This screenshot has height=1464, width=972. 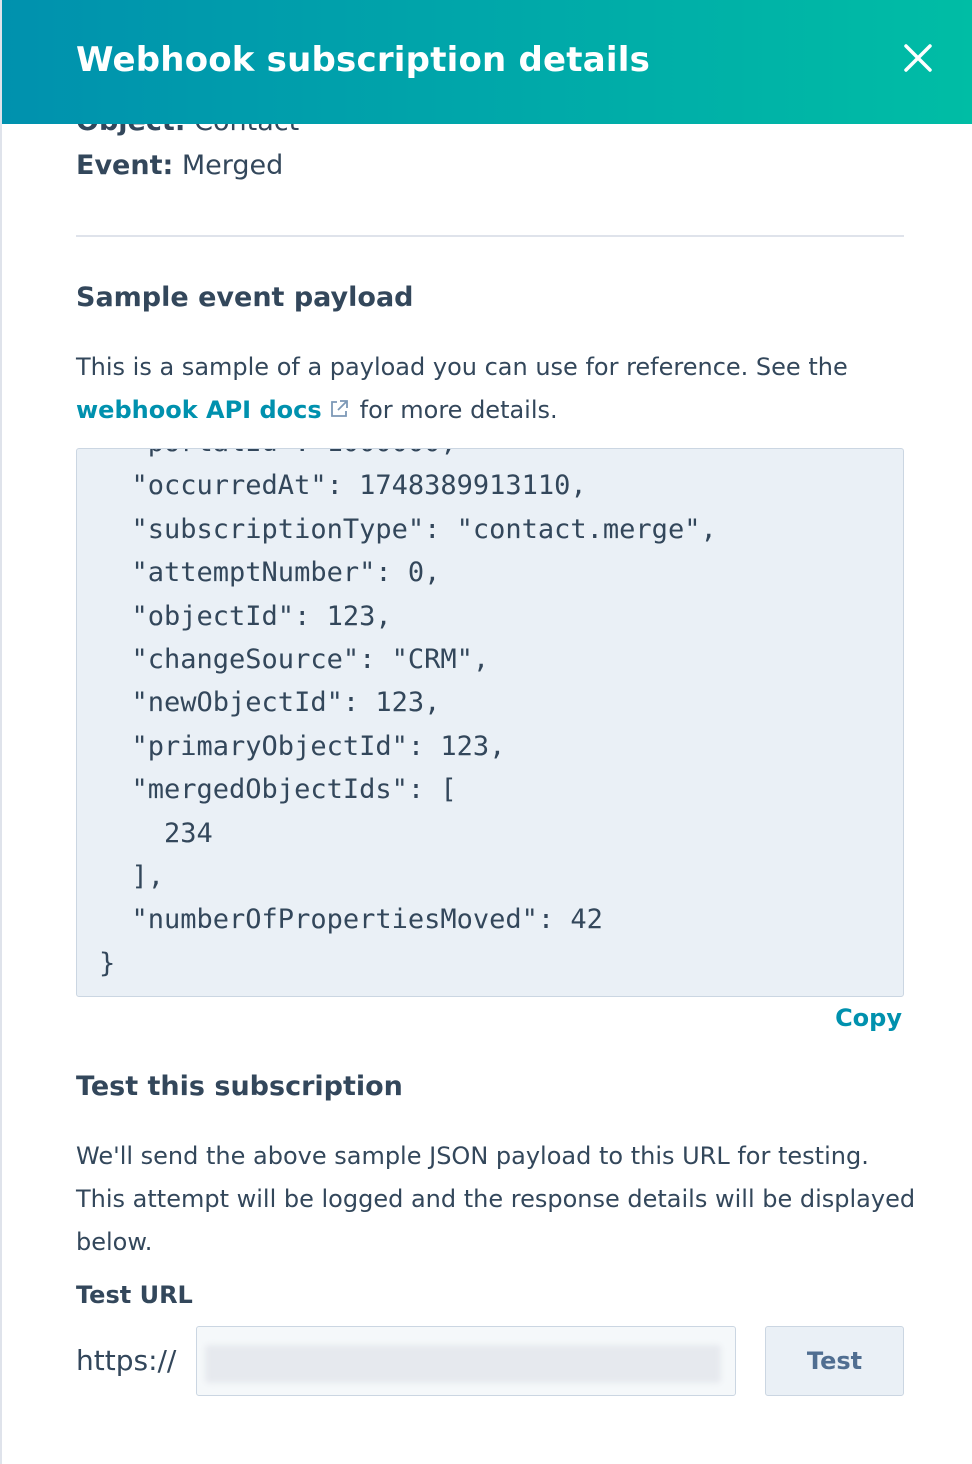 What do you see at coordinates (294, 660) in the screenshot?
I see `code-line: "changeSource": "CRM",` at bounding box center [294, 660].